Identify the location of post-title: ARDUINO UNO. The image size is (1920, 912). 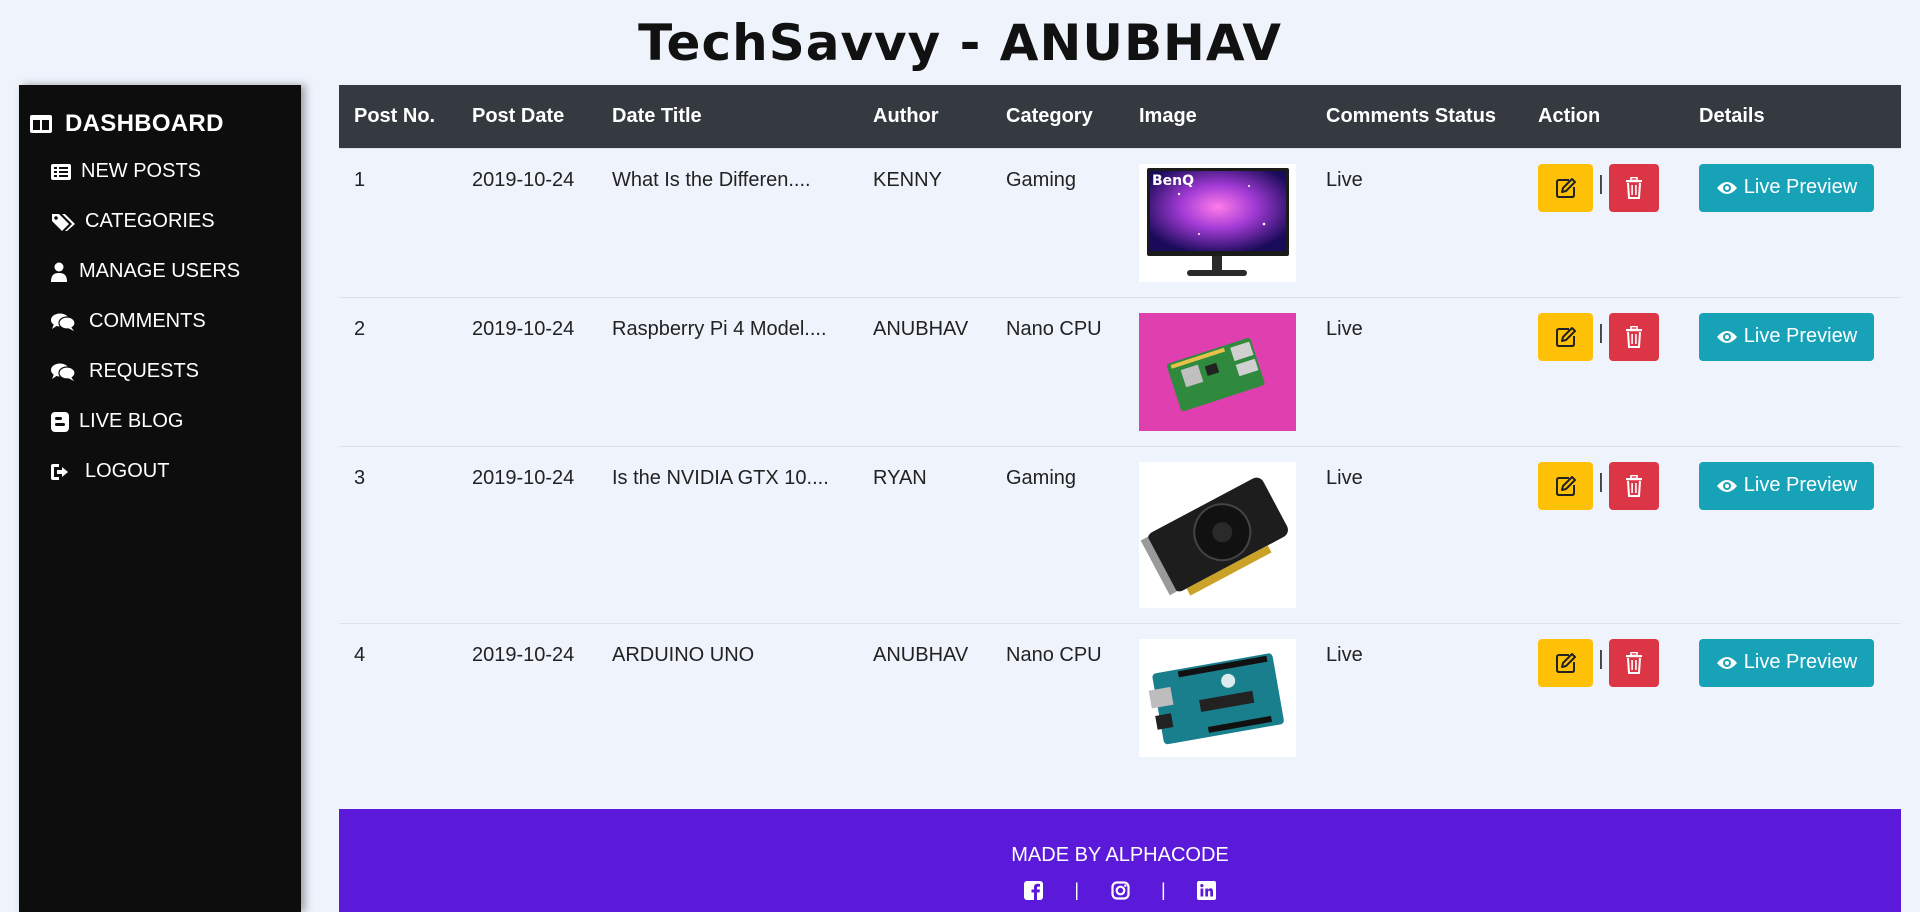
(727, 697).